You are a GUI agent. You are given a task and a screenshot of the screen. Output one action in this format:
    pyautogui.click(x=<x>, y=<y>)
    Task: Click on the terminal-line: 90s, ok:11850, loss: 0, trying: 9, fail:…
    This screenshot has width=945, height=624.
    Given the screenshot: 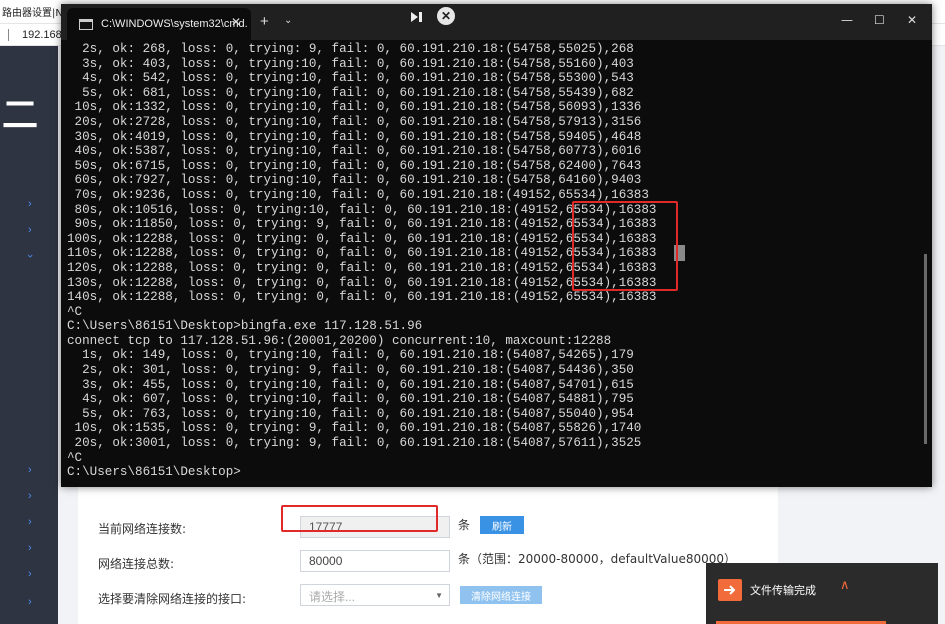 What is the action you would take?
    pyautogui.click(x=362, y=224)
    